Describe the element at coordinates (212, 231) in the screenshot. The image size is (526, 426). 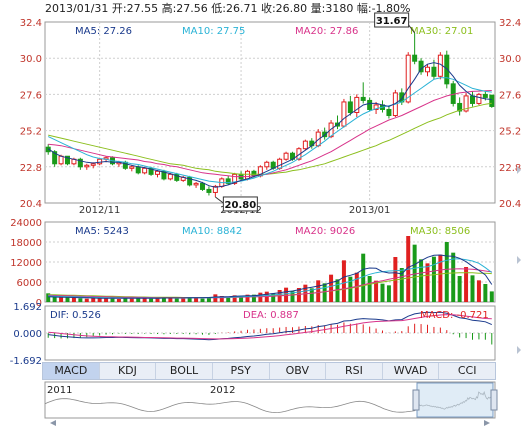
I see `volume-ma10-label: MA10: 8842` at that location.